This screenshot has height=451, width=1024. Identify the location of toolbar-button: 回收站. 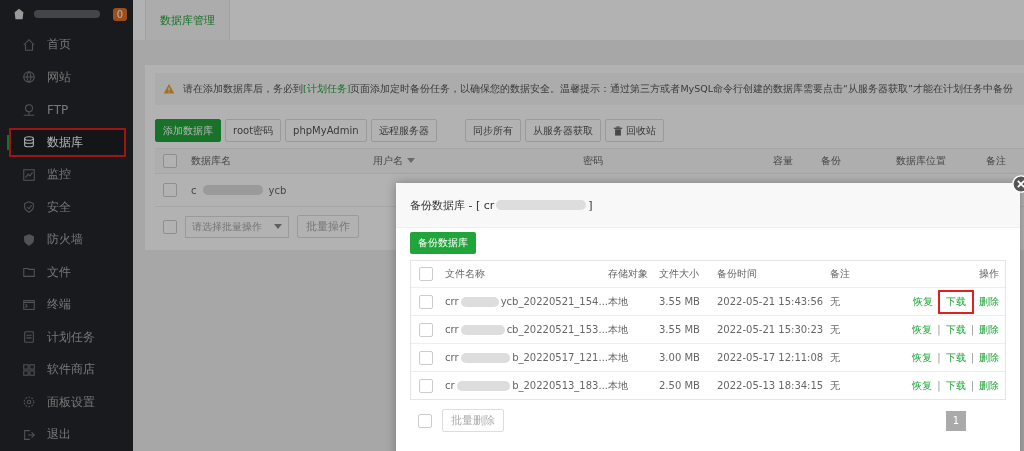
(634, 130).